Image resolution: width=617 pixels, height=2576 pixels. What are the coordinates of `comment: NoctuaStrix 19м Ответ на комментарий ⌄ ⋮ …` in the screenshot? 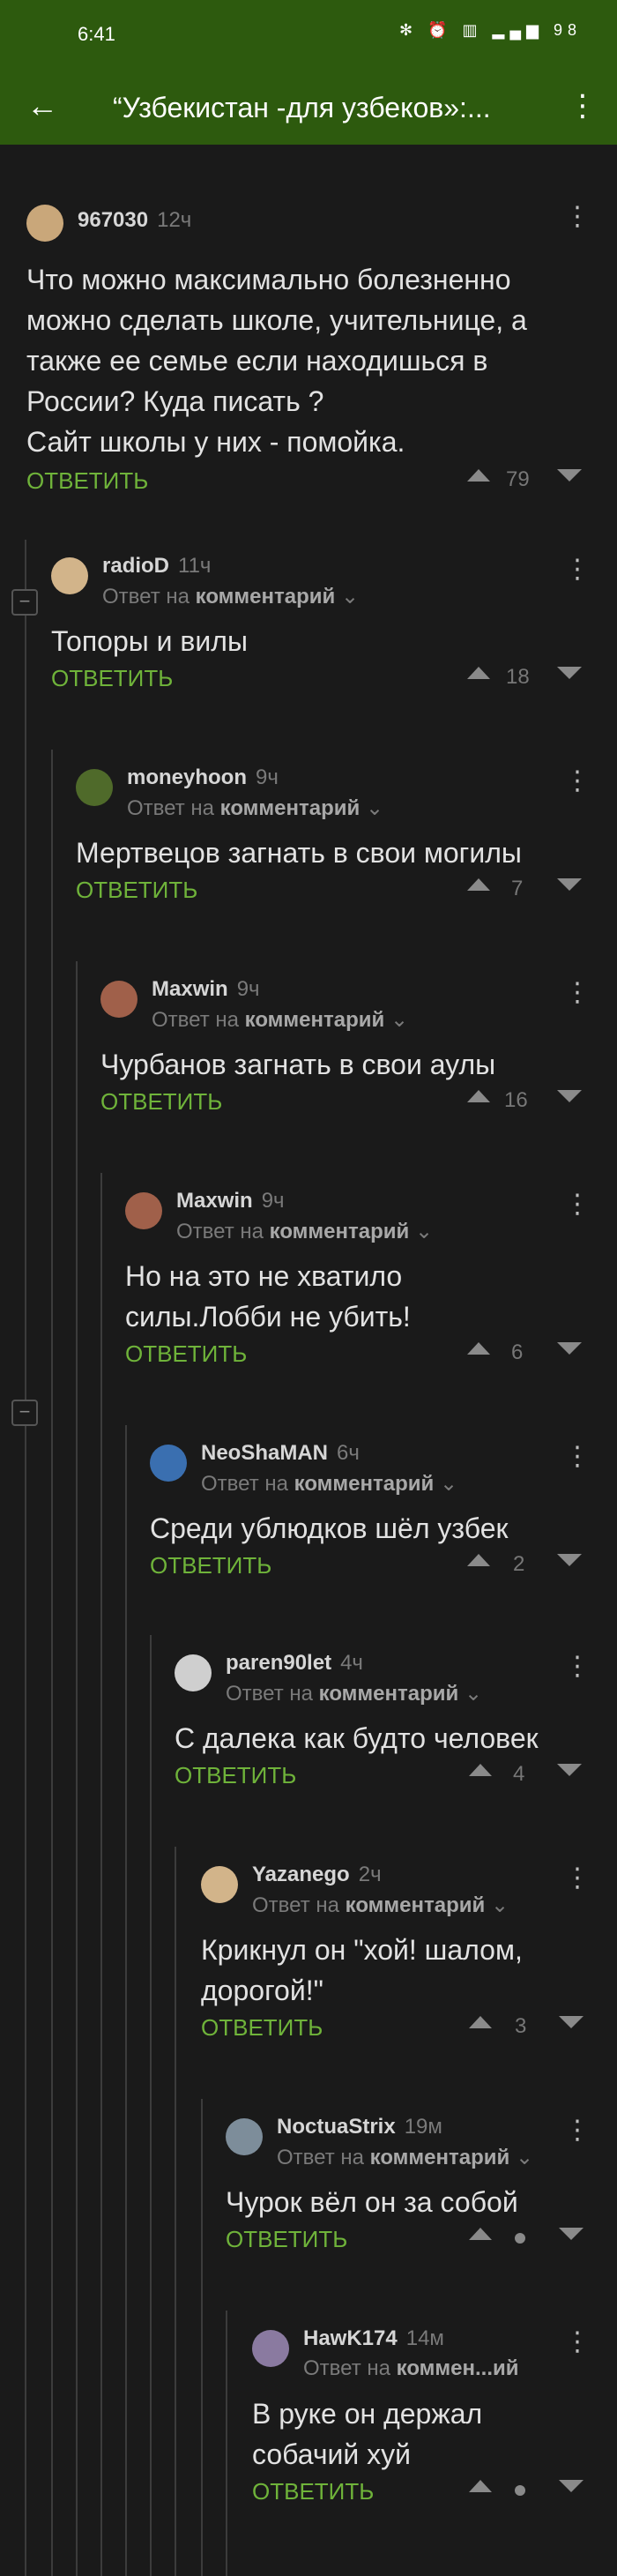 It's located at (408, 2186).